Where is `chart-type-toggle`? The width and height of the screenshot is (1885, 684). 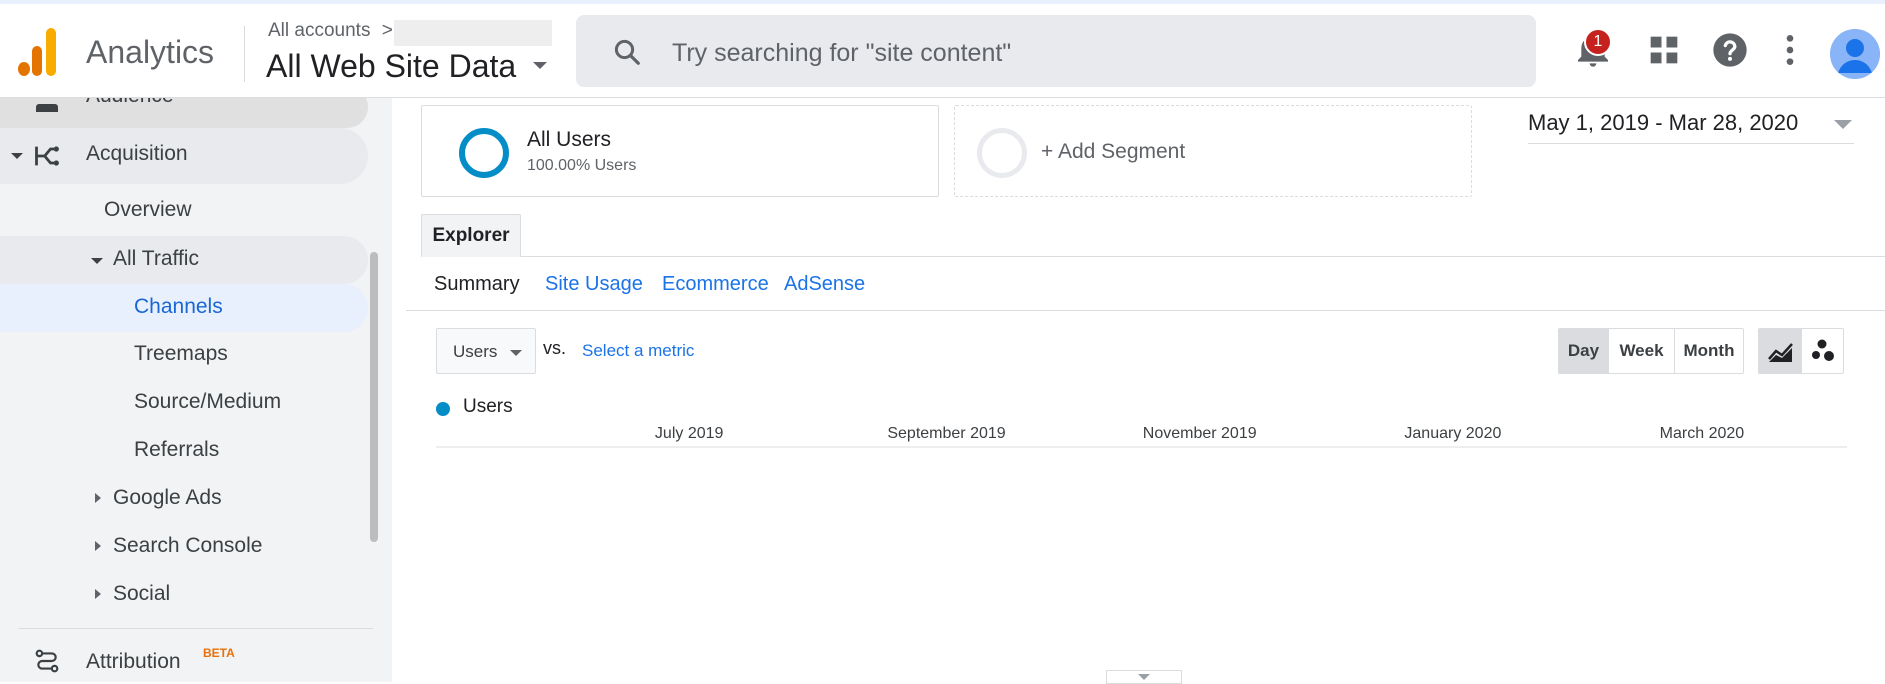
chart-type-toggle is located at coordinates (1801, 351).